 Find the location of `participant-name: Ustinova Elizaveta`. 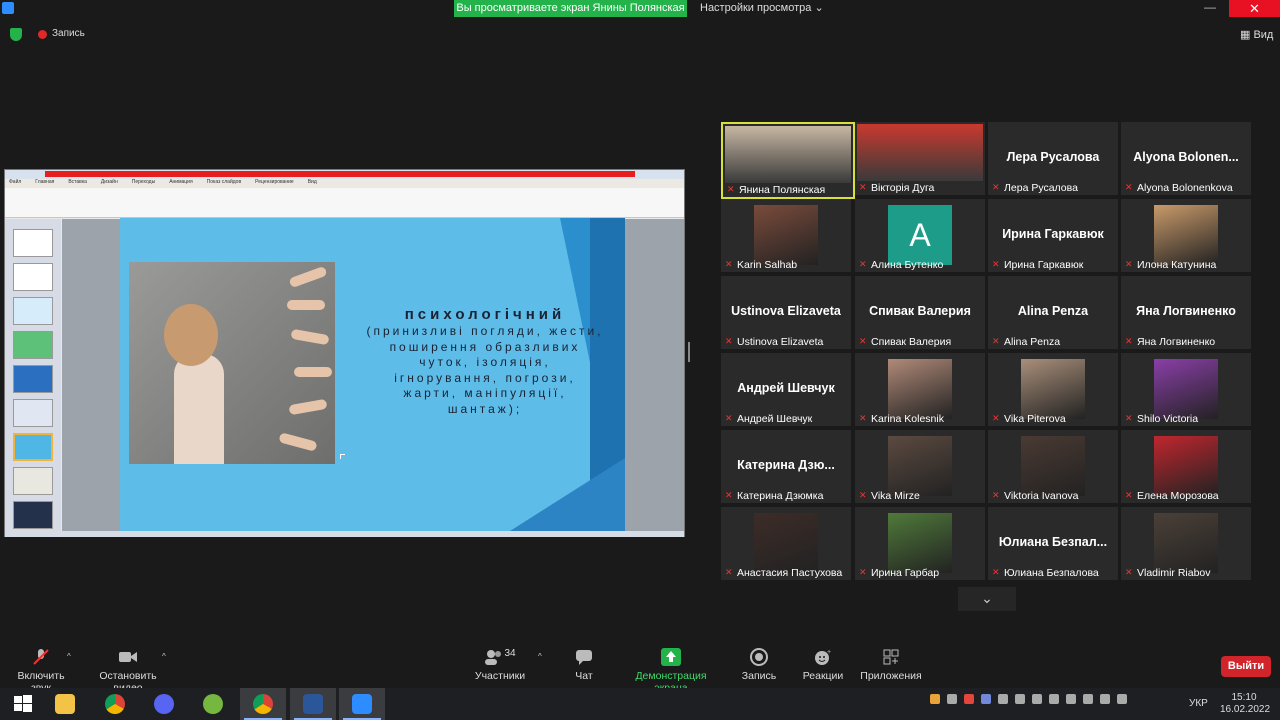

participant-name: Ustinova Elizaveta is located at coordinates (780, 342).